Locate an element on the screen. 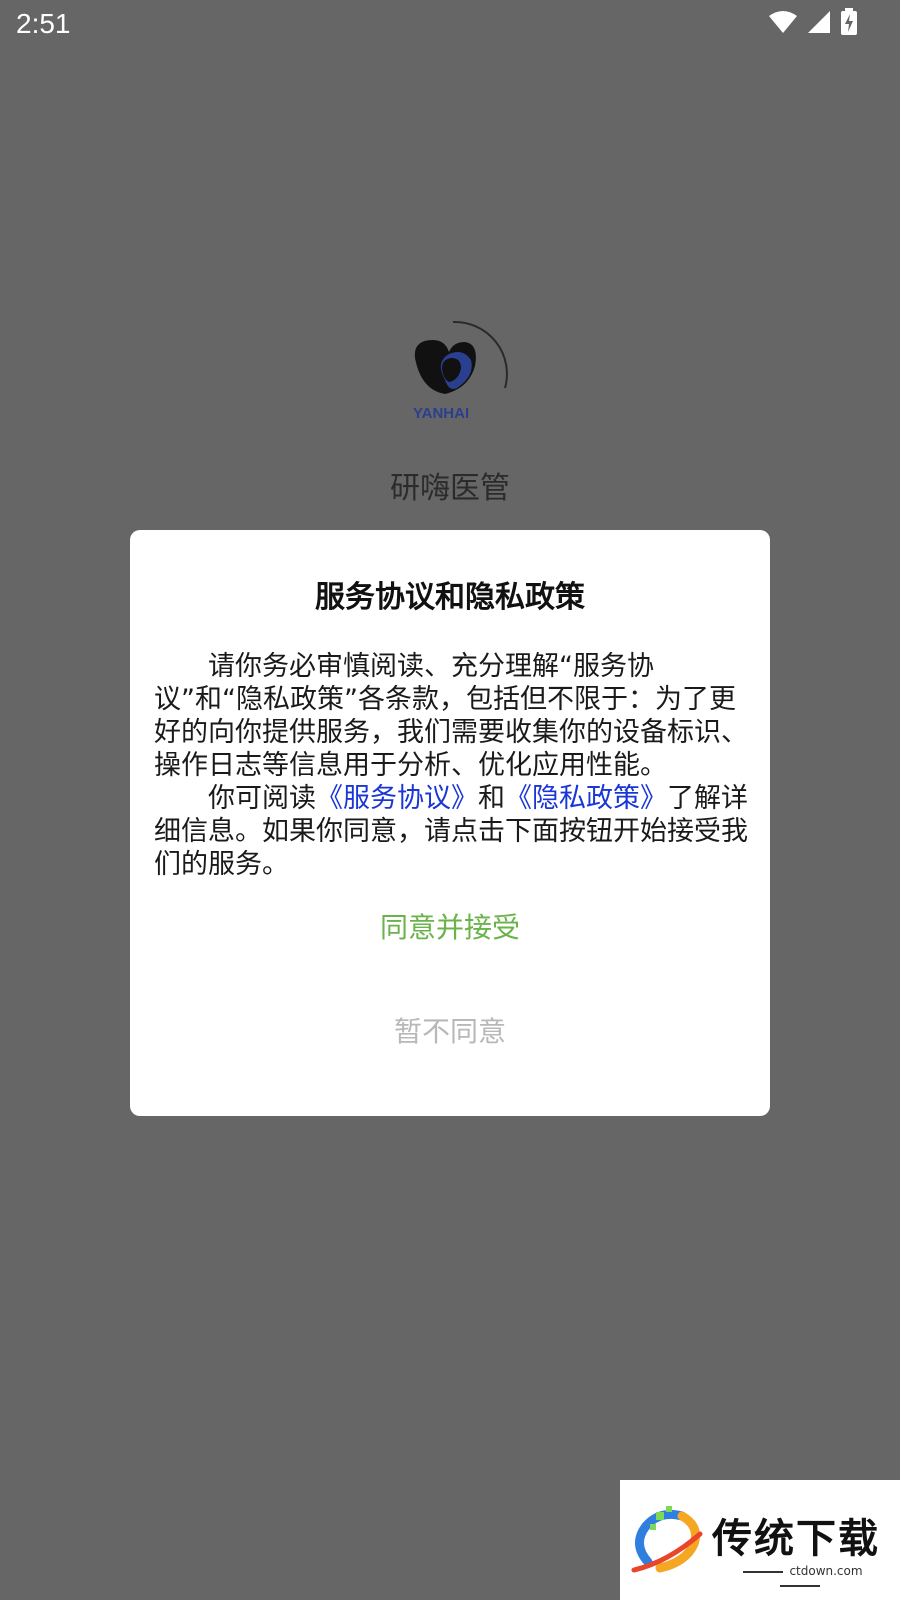  watermark-domain: ctdown.com is located at coordinates (800, 1578).